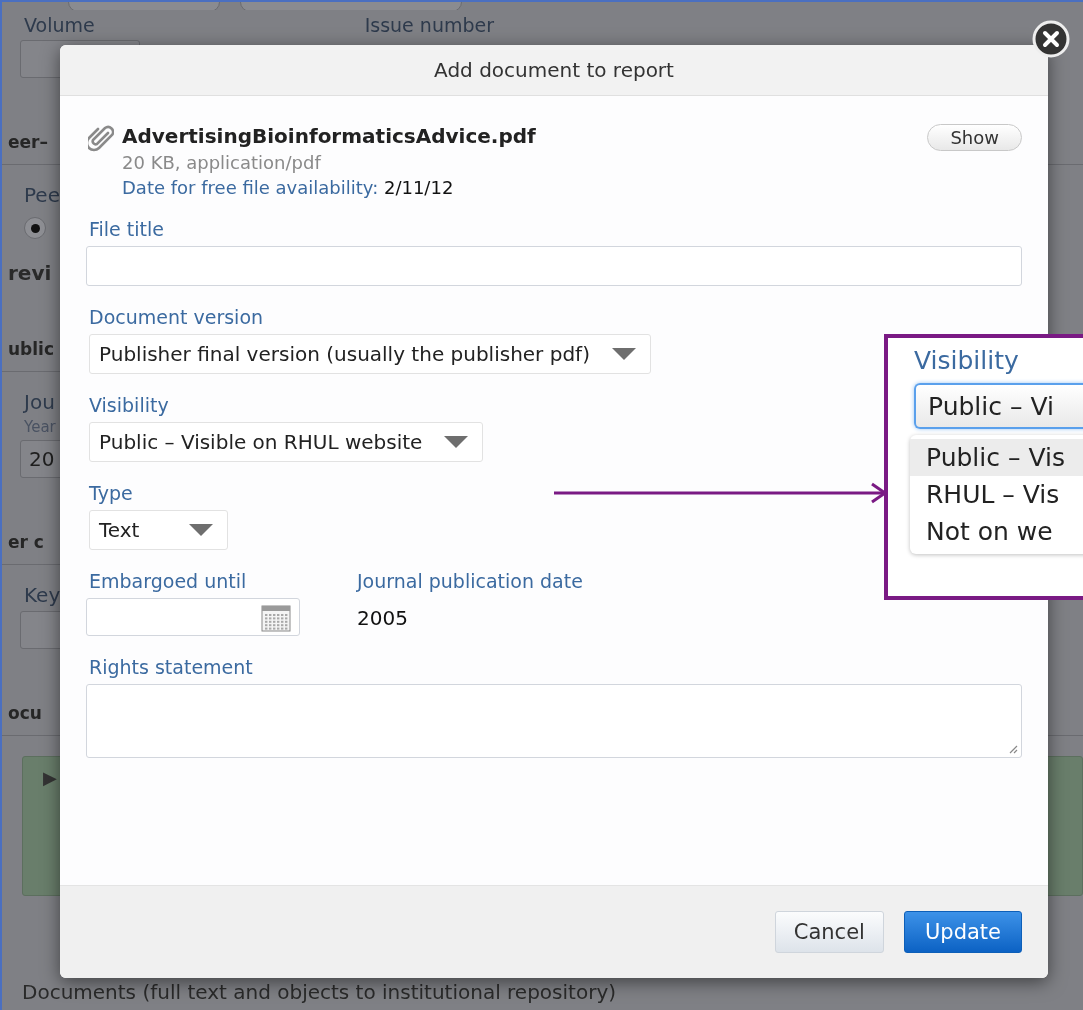 This screenshot has height=1010, width=1083. Describe the element at coordinates (996, 457) in the screenshot. I see `dropdown-option: Public – Vis` at that location.